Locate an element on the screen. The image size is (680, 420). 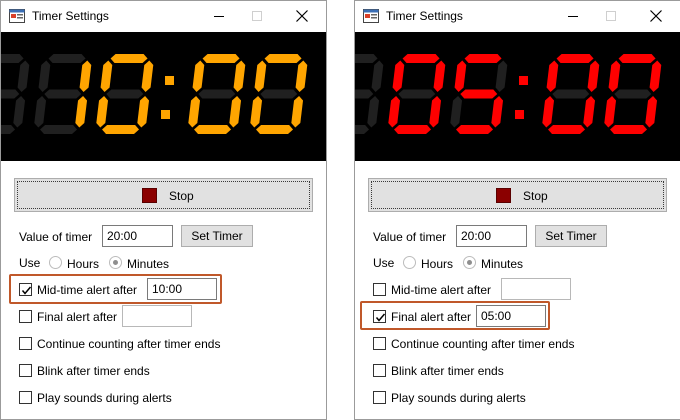
play-sounds-label: Play sounds during alerts is located at coordinates (458, 398).